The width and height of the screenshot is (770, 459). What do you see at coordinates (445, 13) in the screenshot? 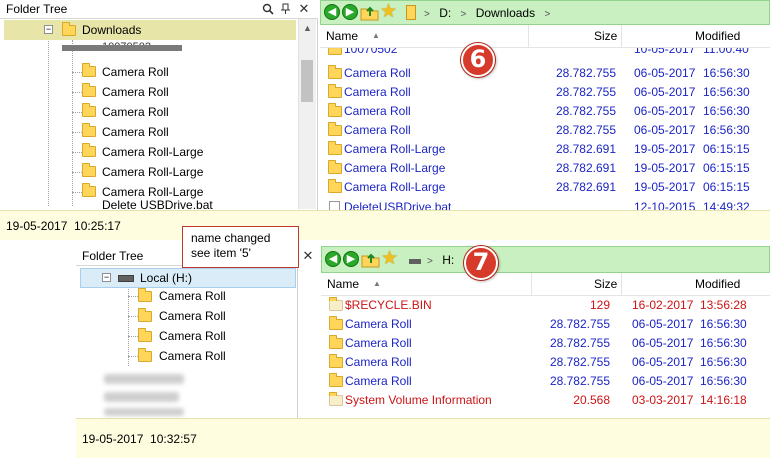
I see `breadcrumb-item: D:` at bounding box center [445, 13].